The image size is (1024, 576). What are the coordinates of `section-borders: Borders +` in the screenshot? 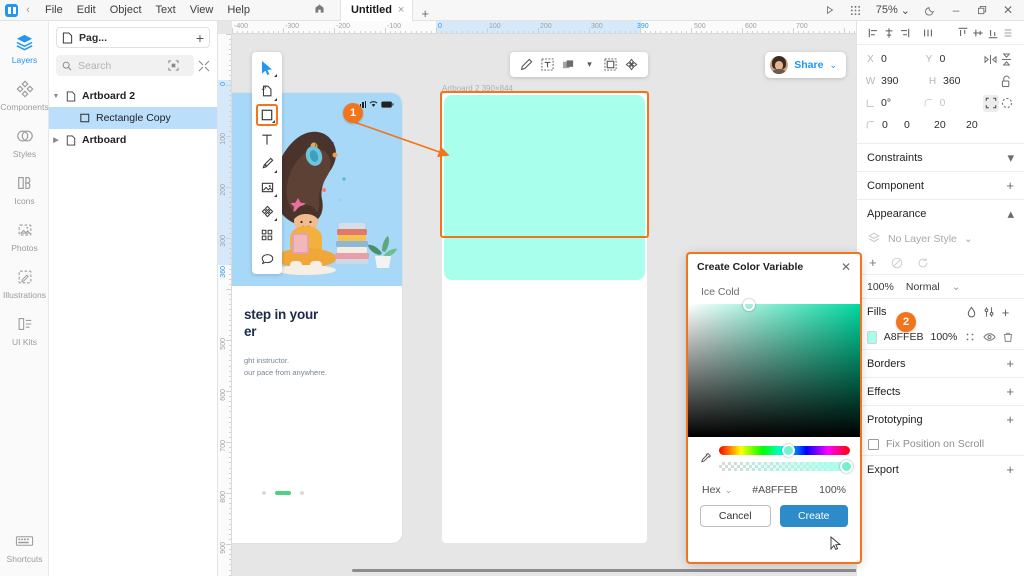 It's located at (940, 363).